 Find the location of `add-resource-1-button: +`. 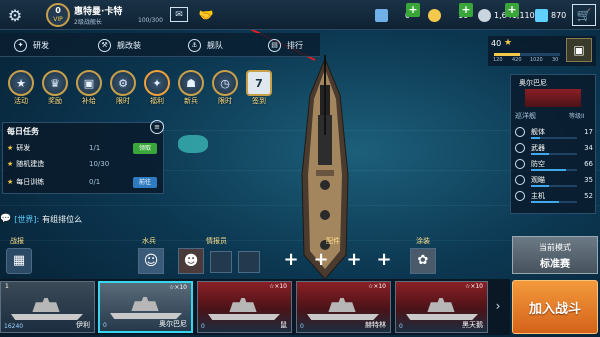

add-resource-1-button: + is located at coordinates (413, 10).